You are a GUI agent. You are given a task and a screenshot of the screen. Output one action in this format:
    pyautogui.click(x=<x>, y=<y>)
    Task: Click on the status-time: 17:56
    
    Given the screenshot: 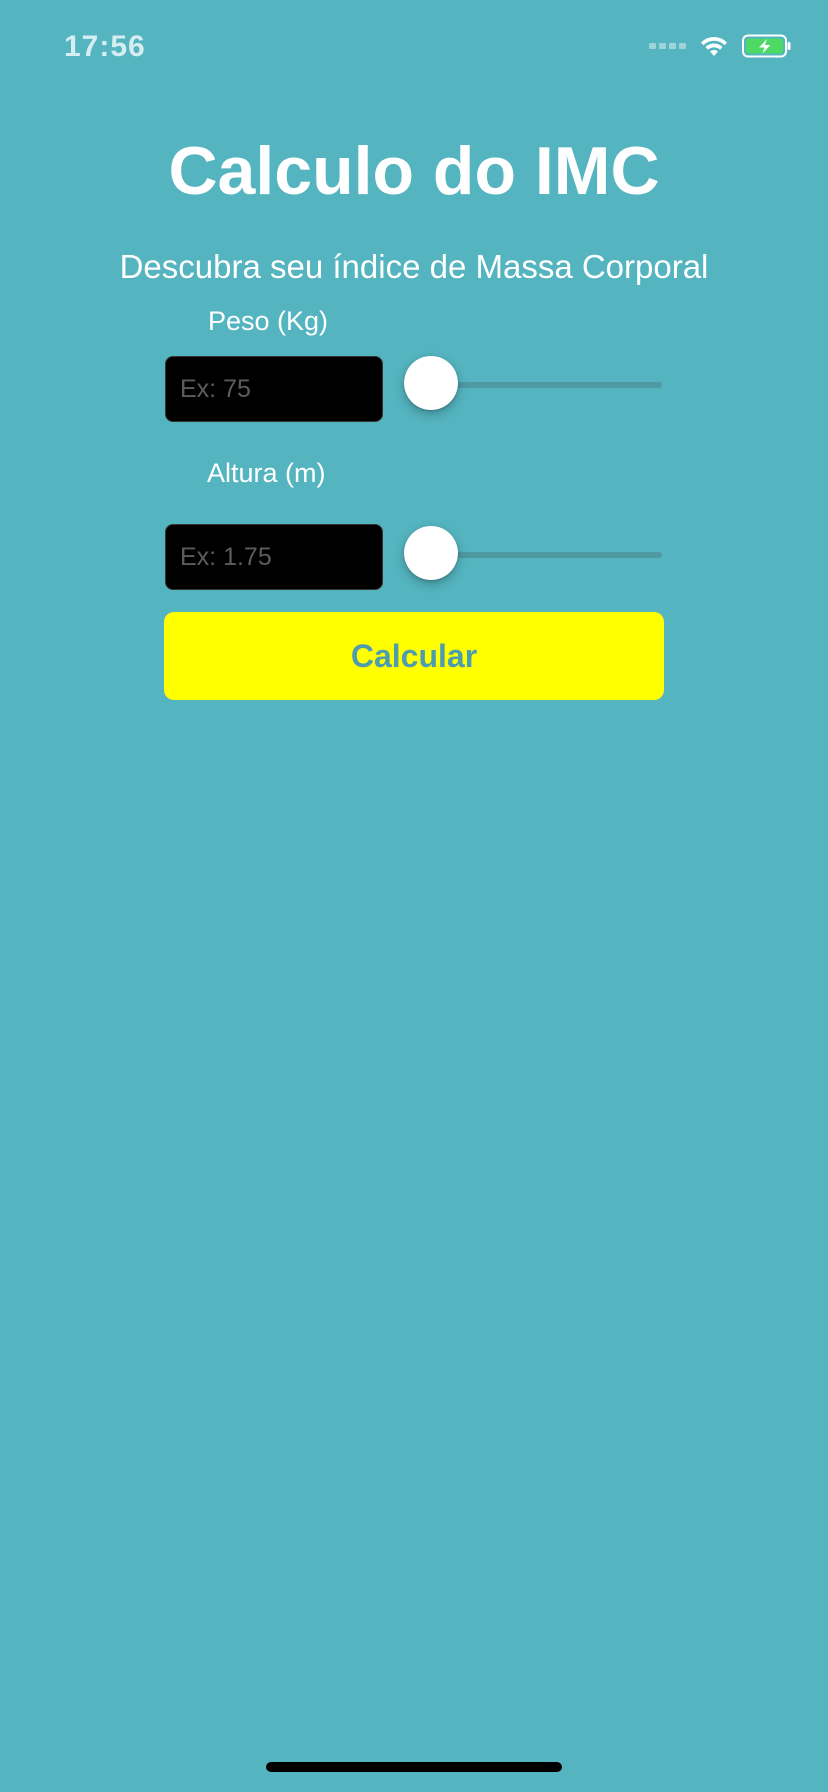 What is the action you would take?
    pyautogui.click(x=105, y=46)
    